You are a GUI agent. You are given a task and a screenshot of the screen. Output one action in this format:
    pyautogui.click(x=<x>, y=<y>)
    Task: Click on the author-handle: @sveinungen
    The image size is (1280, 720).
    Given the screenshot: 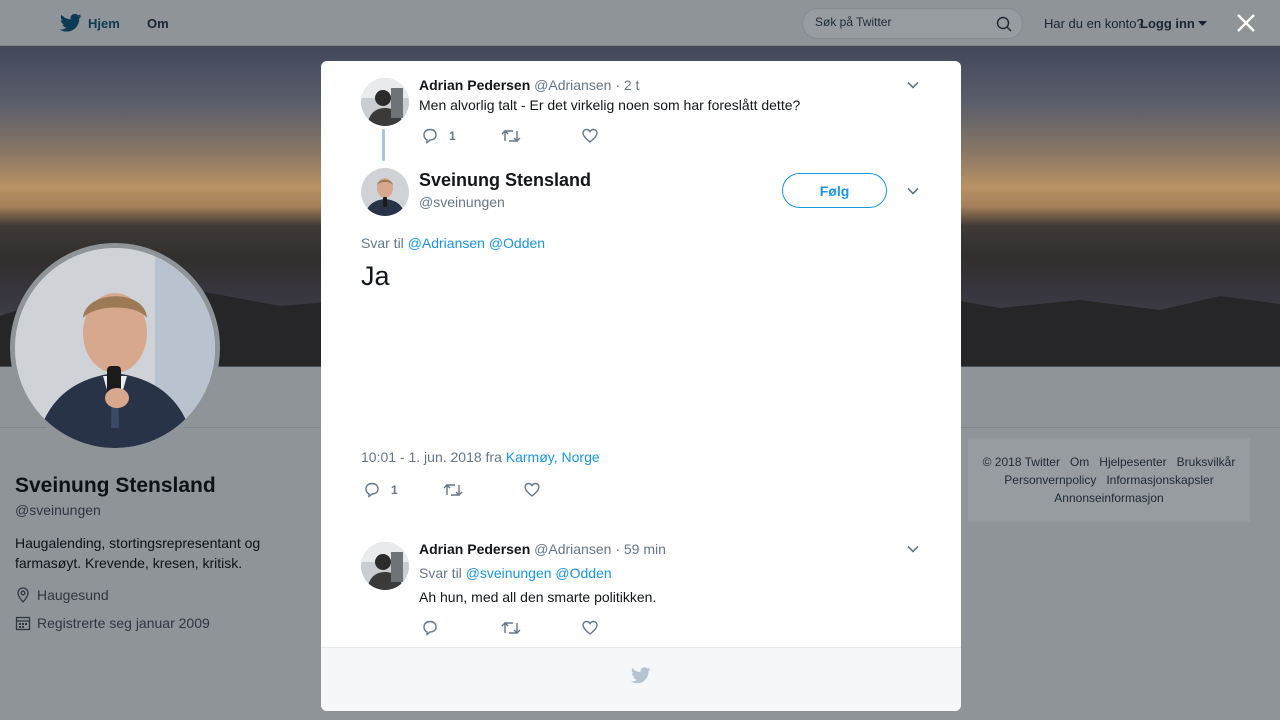 What is the action you would take?
    pyautogui.click(x=462, y=202)
    